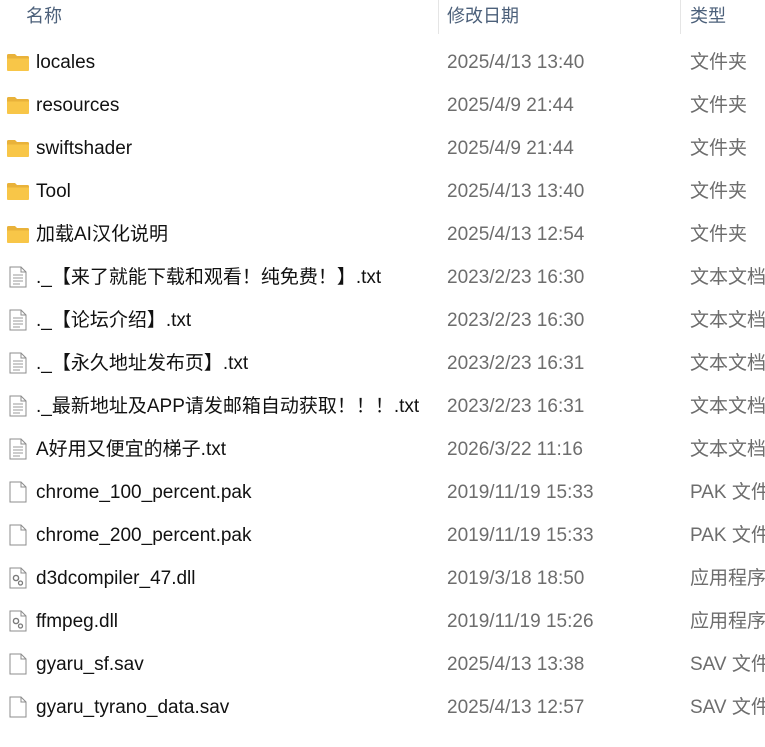 This screenshot has width=765, height=747. What do you see at coordinates (708, 17) in the screenshot?
I see `column-header-type: 类型` at bounding box center [708, 17].